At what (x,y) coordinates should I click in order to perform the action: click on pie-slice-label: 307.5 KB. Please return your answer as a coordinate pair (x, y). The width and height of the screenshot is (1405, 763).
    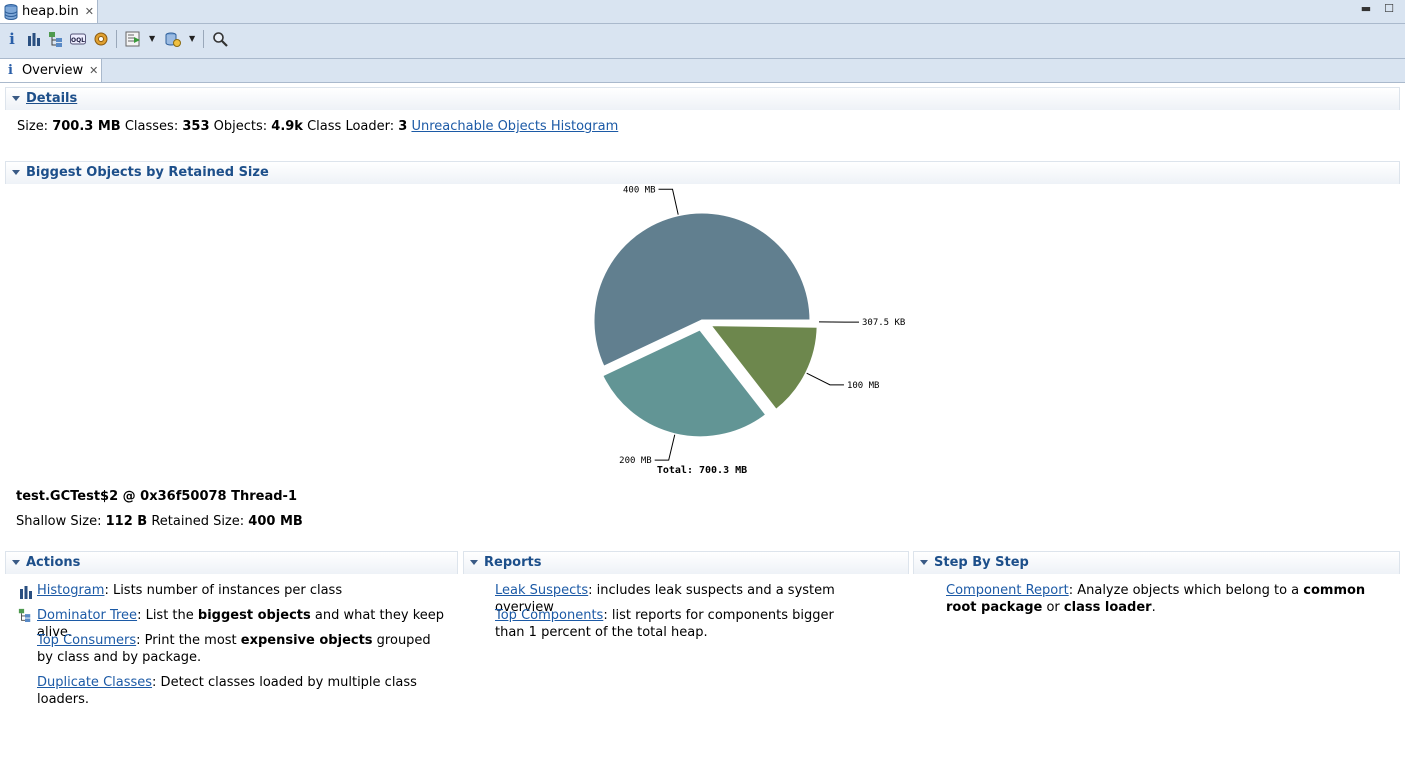
    Looking at the image, I should click on (883, 323).